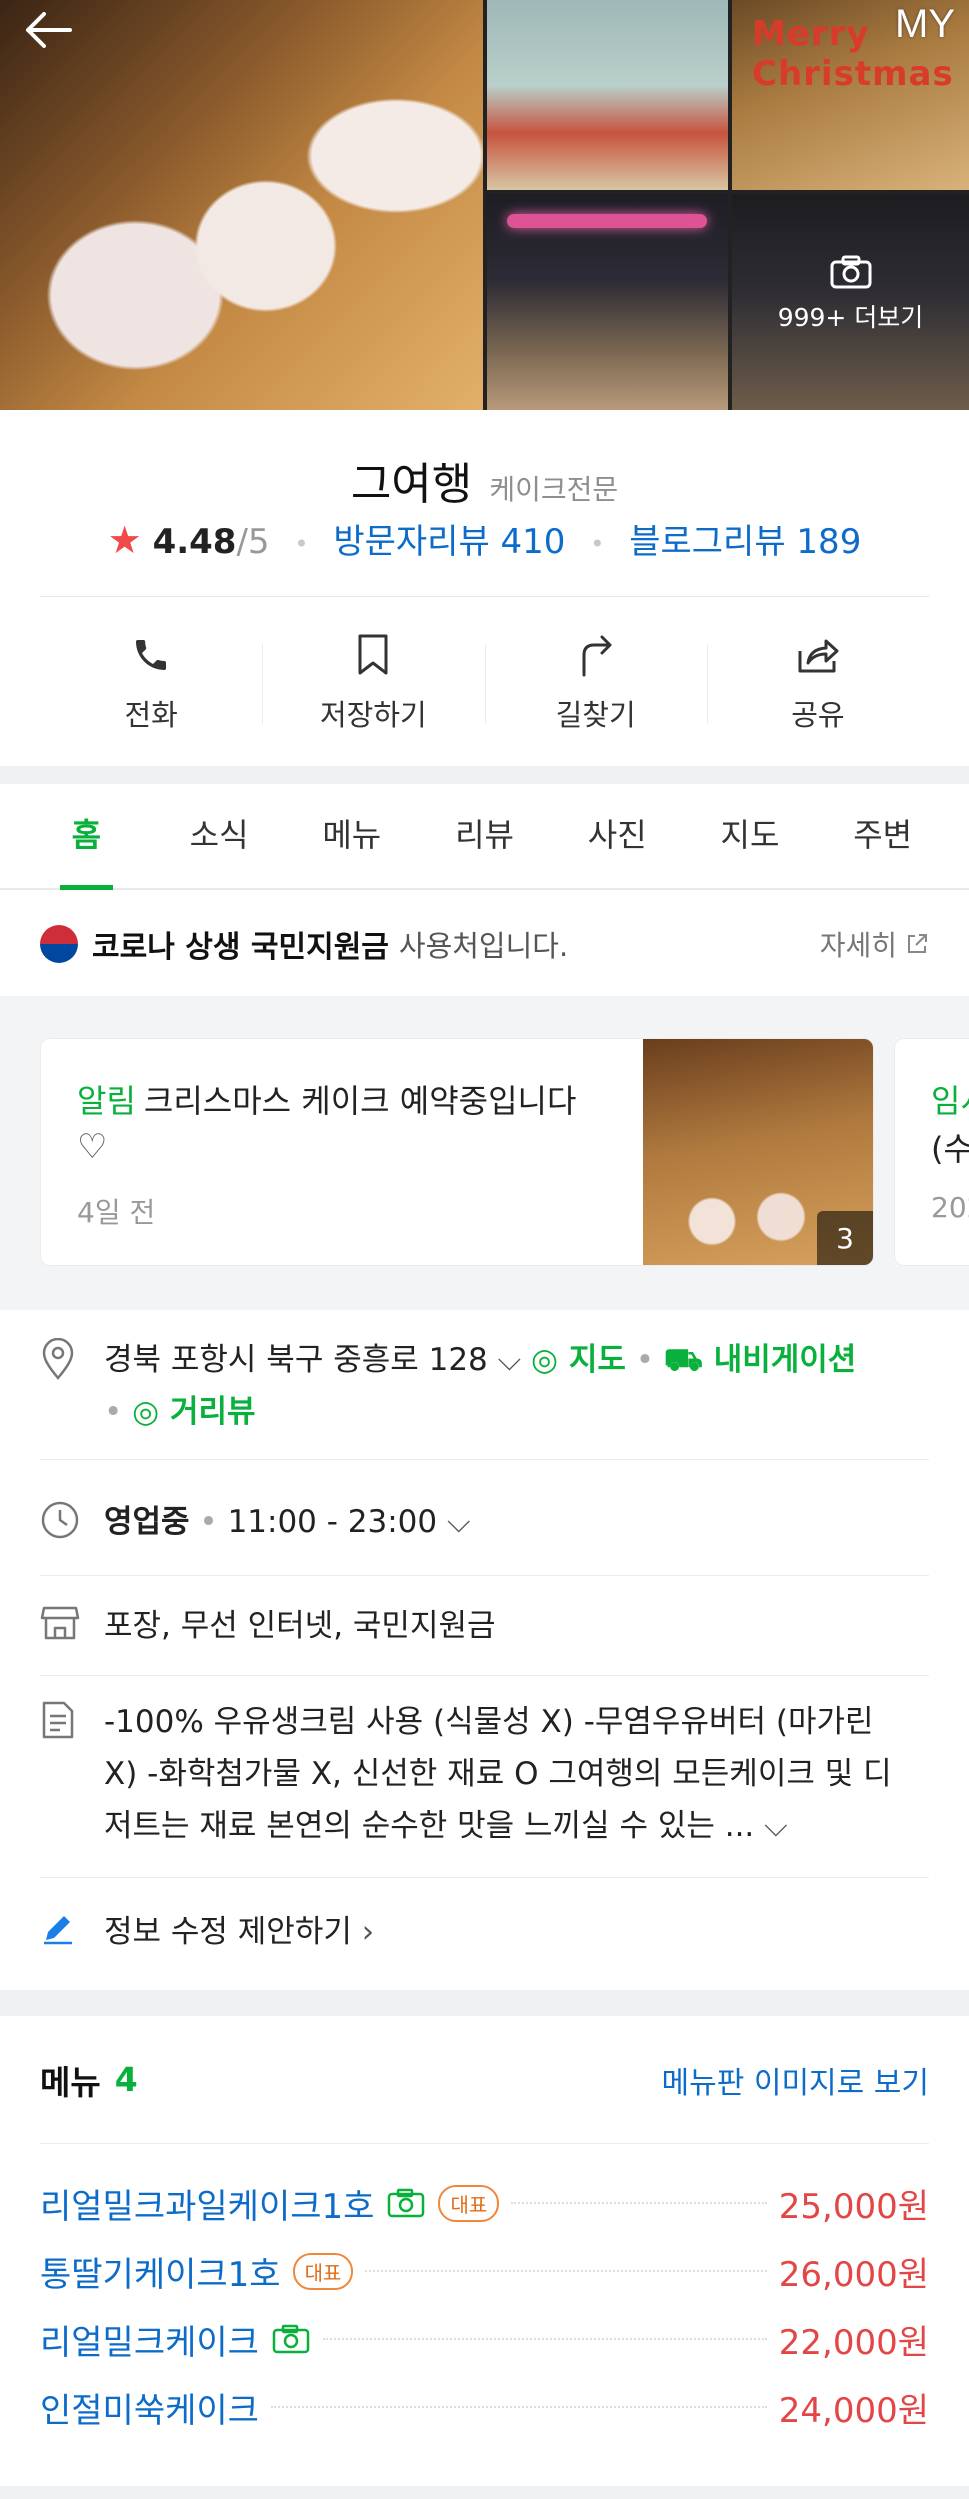 The height and width of the screenshot is (2499, 969). I want to click on notice-card: 알림 크리스마스 케이크 예약중입니다 ♡ 4일 전 3, so click(457, 1152).